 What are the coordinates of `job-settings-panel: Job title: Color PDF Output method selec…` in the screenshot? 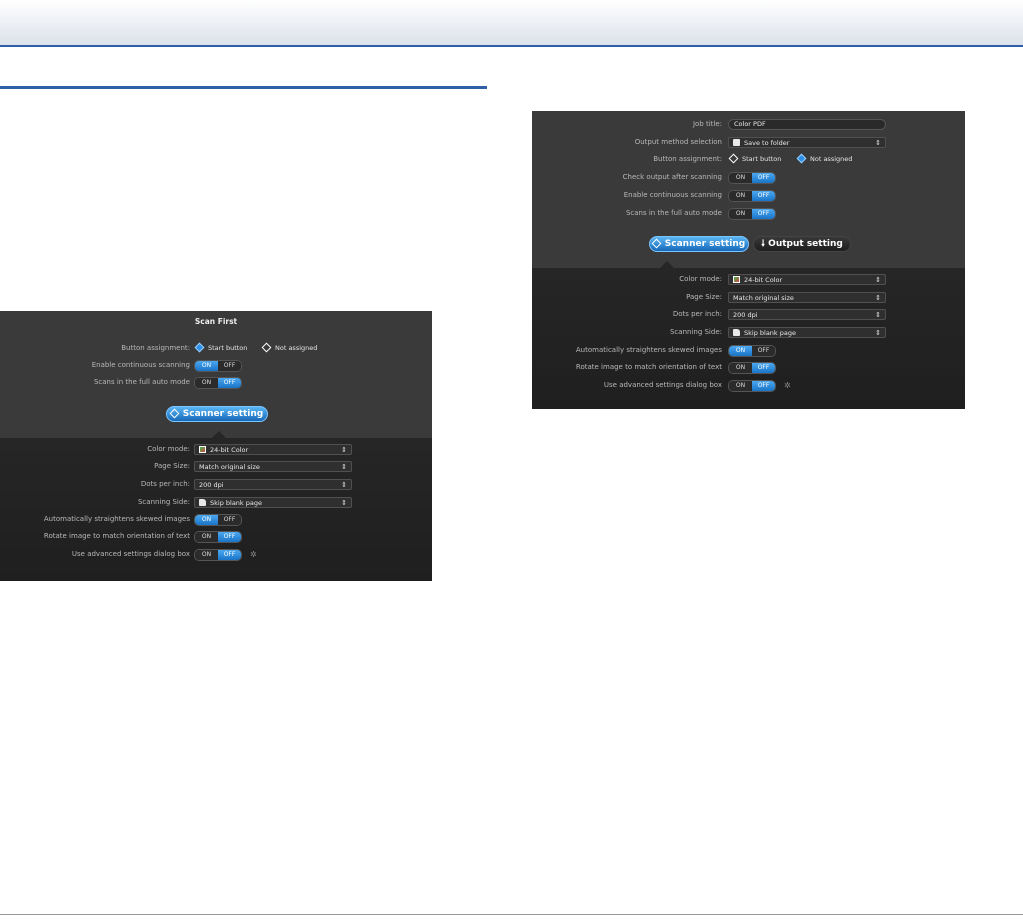 It's located at (748, 260).